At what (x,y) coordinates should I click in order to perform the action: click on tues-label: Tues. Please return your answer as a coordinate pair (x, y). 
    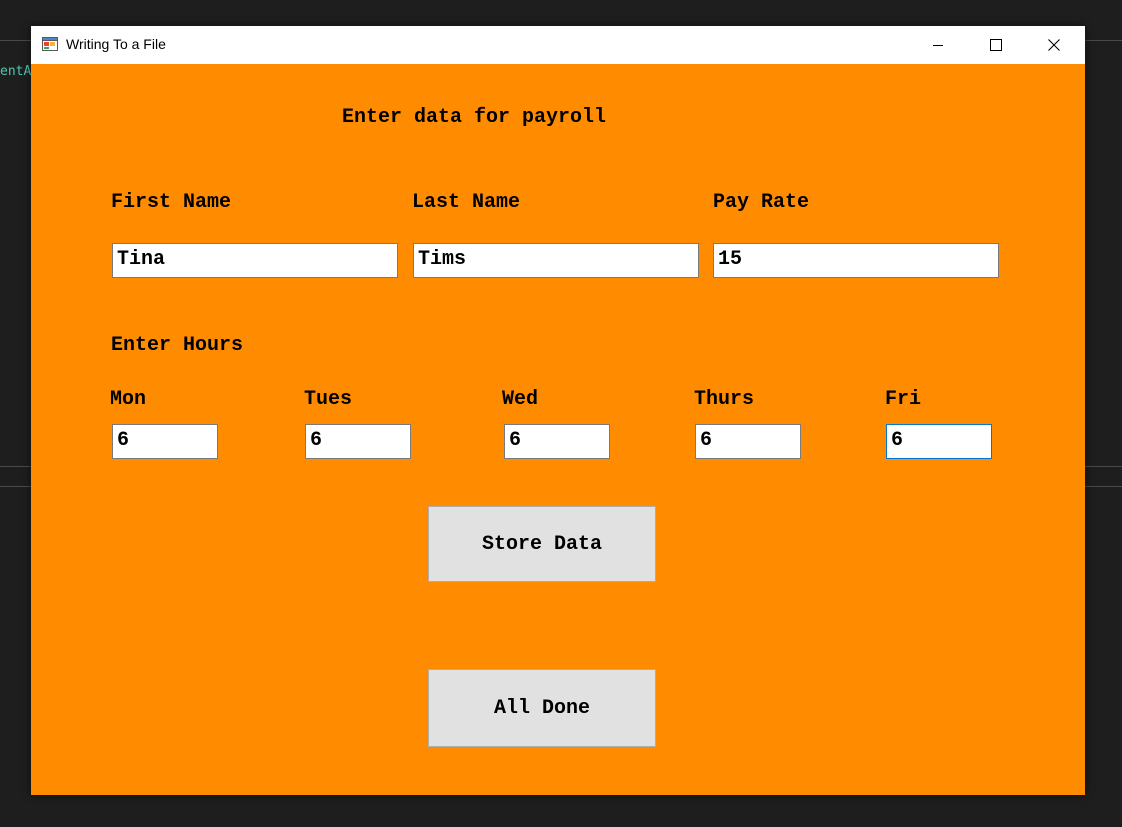
    Looking at the image, I should click on (328, 399).